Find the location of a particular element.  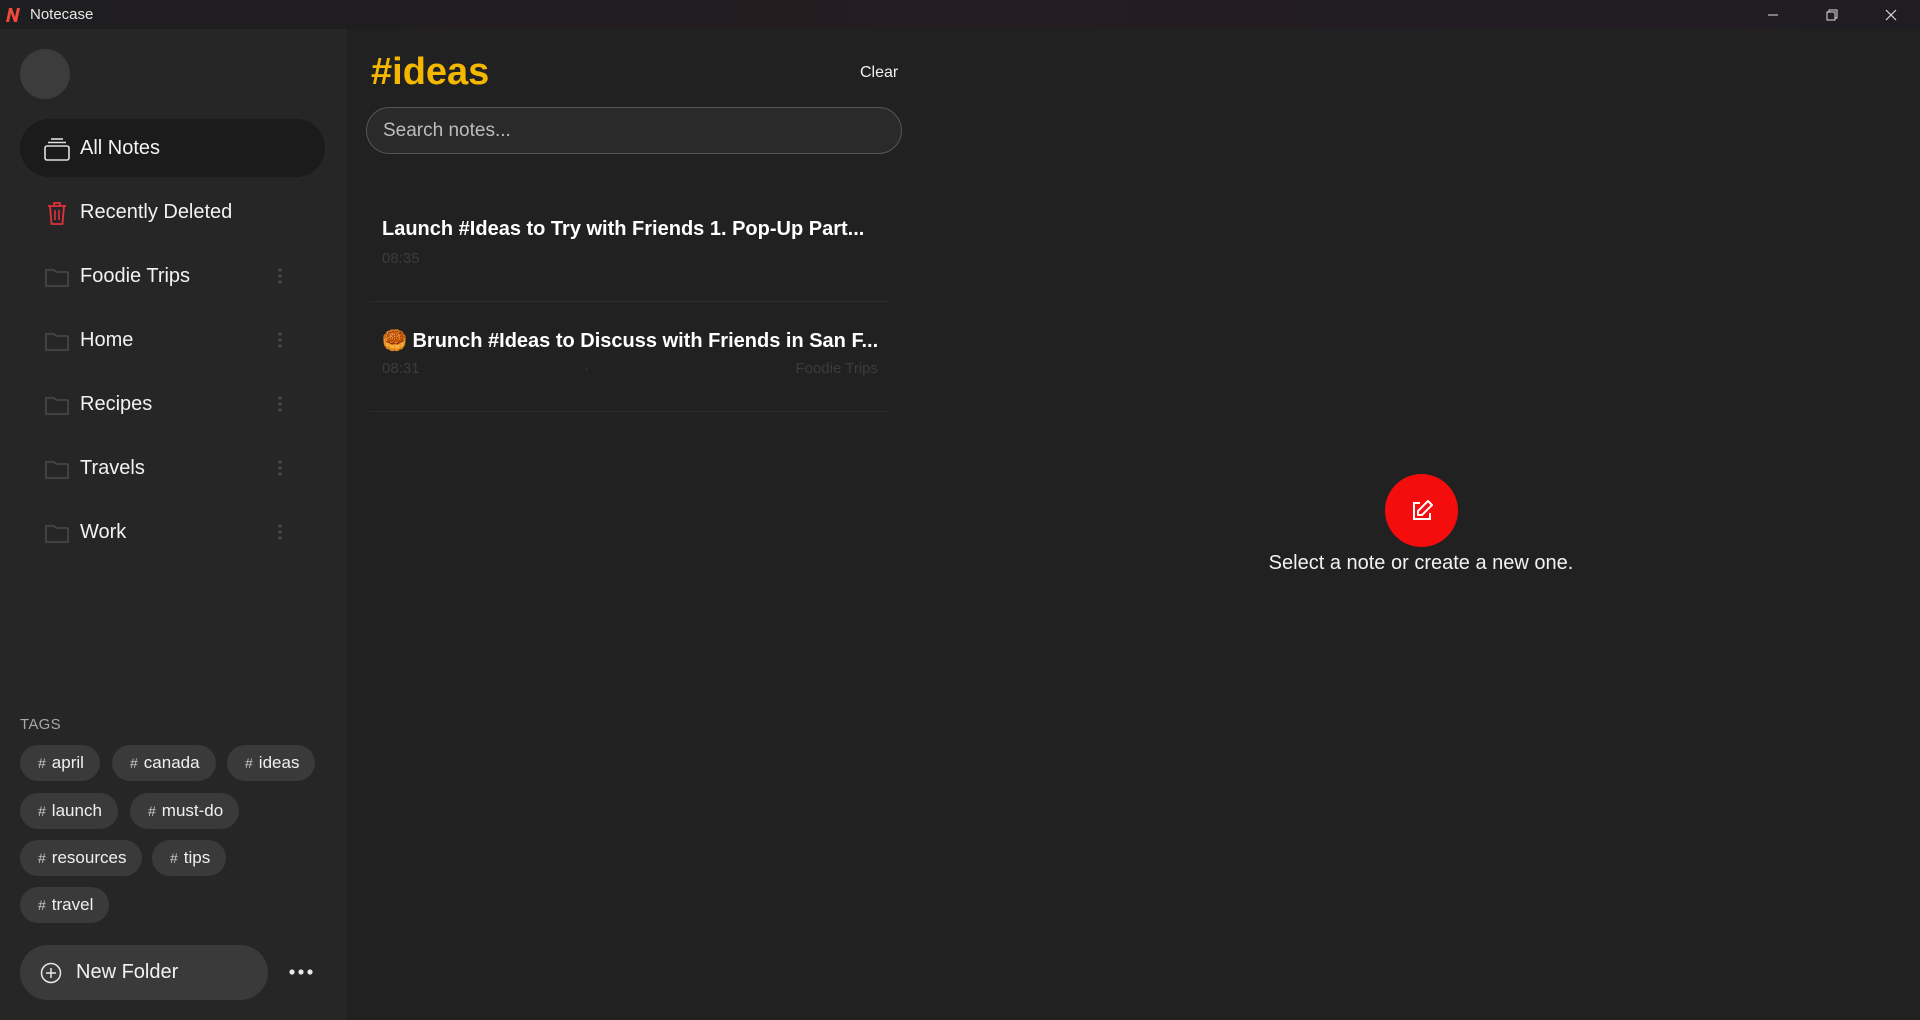

window-controls is located at coordinates (1831, 14).